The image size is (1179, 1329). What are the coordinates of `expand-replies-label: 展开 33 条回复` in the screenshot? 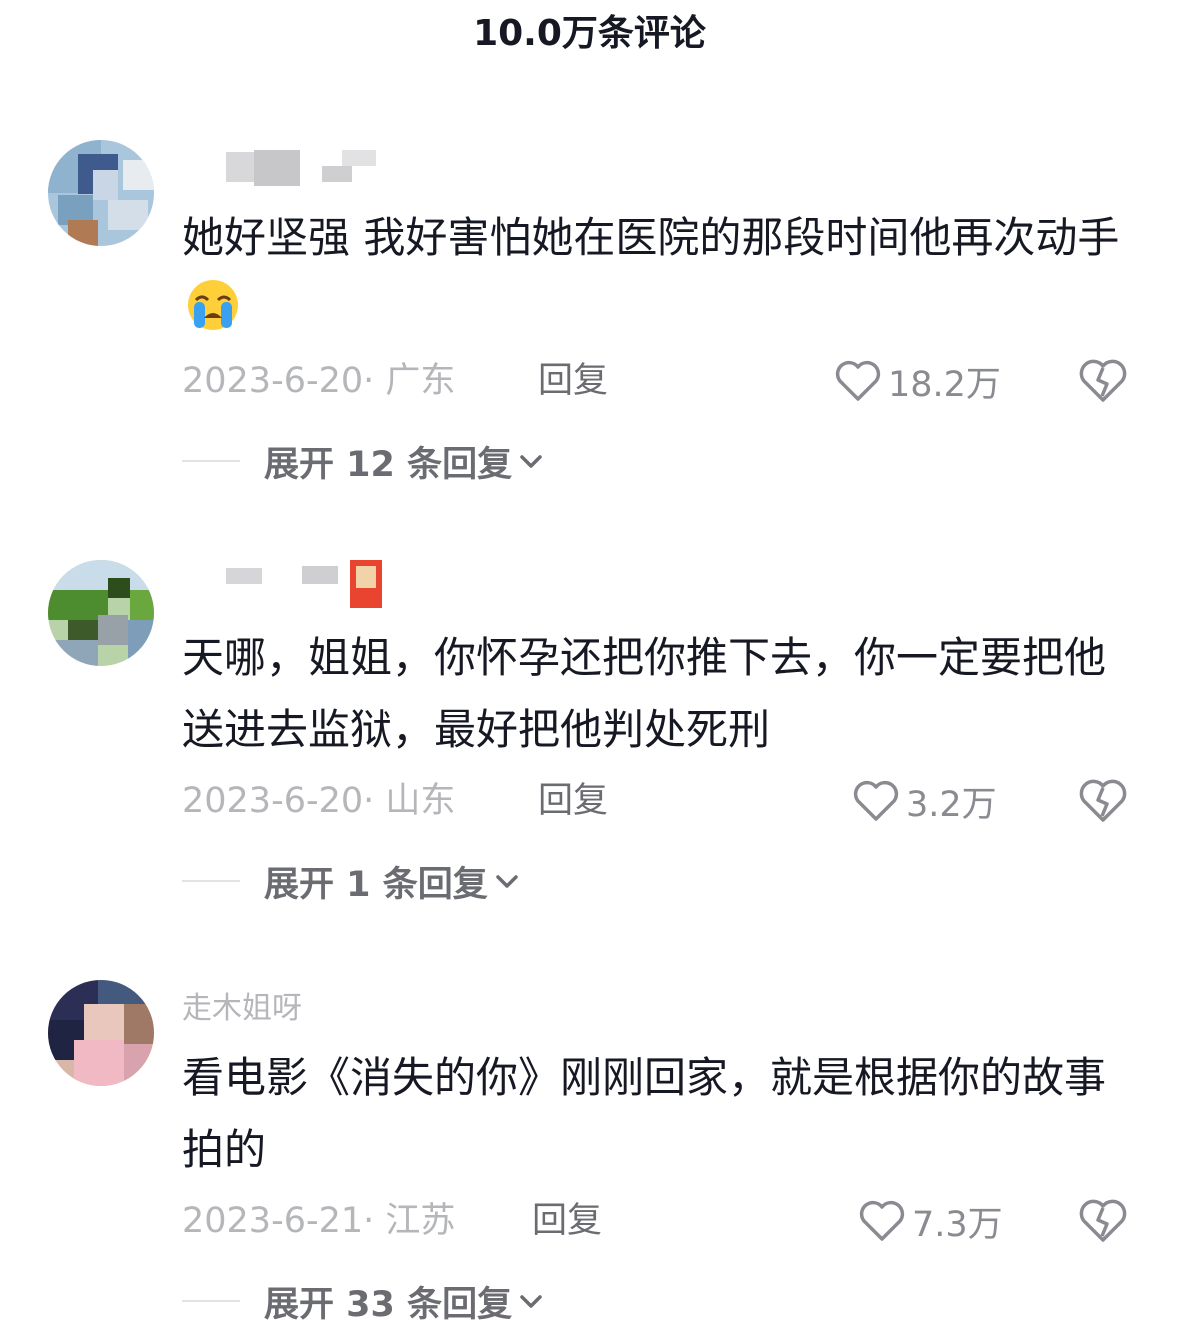 It's located at (388, 1304).